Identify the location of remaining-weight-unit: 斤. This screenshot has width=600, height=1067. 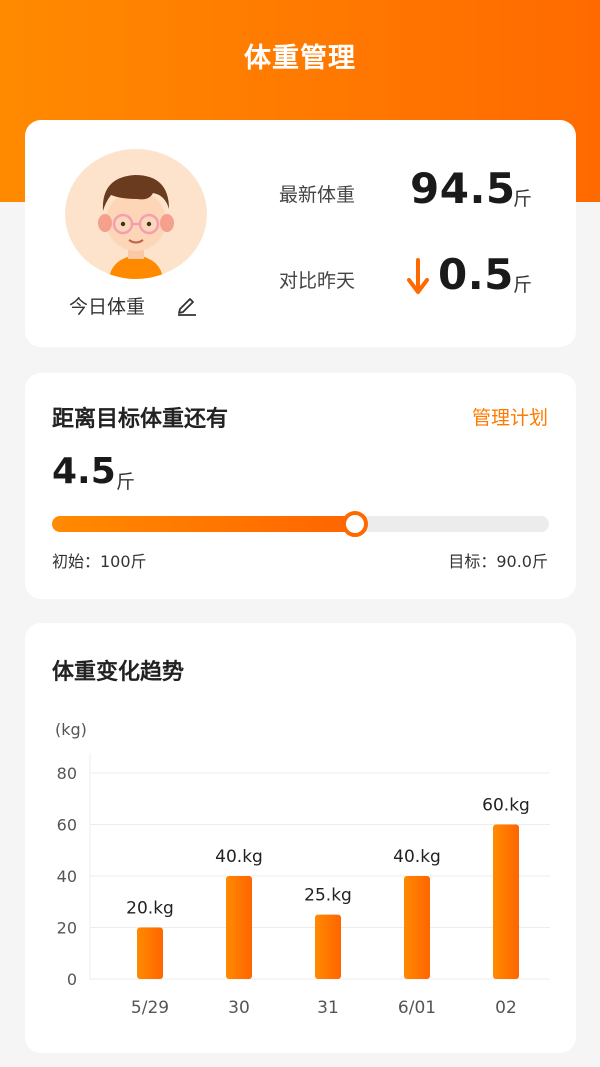
(126, 482).